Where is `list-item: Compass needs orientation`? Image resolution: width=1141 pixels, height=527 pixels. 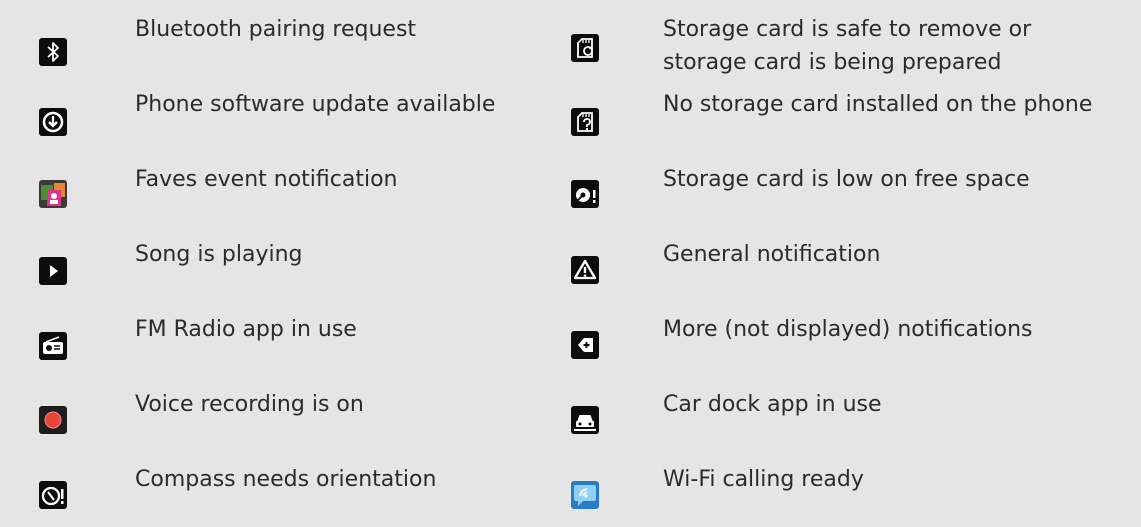
list-item: Compass needs orientation is located at coordinates (265, 485).